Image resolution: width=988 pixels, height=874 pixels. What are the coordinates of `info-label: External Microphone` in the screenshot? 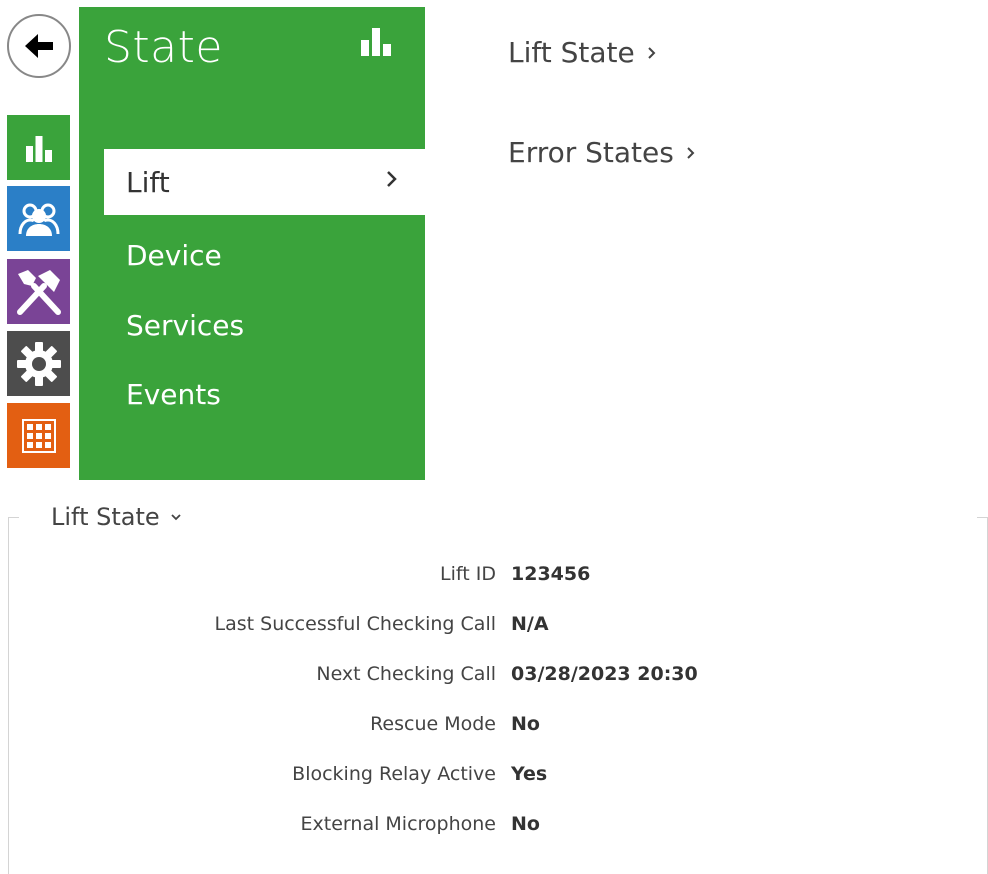 It's located at (398, 824).